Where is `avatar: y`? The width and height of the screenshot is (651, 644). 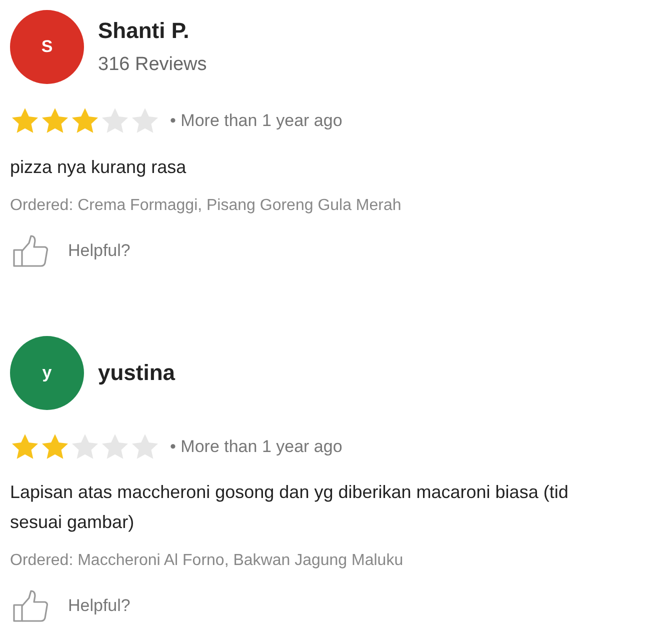 avatar: y is located at coordinates (47, 373).